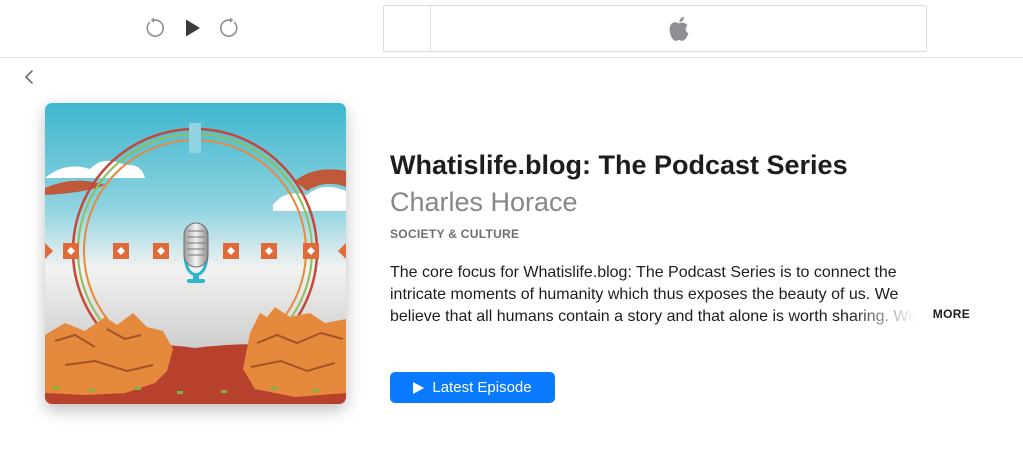 The image size is (1023, 452). I want to click on skip-back-button, so click(154, 28).